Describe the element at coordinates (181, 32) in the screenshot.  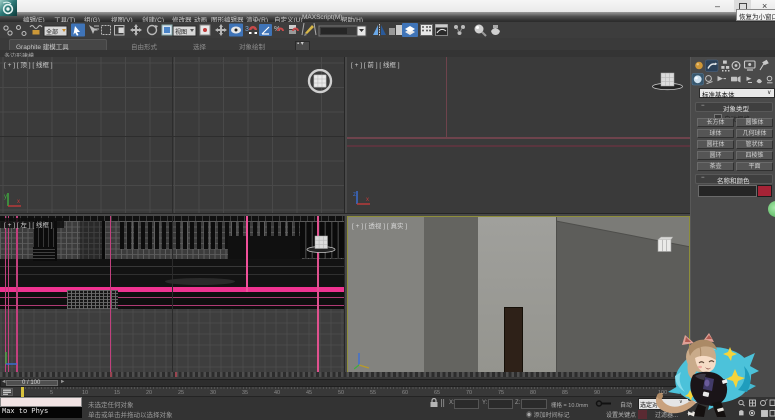
I see `svg-text: 视图` at that location.